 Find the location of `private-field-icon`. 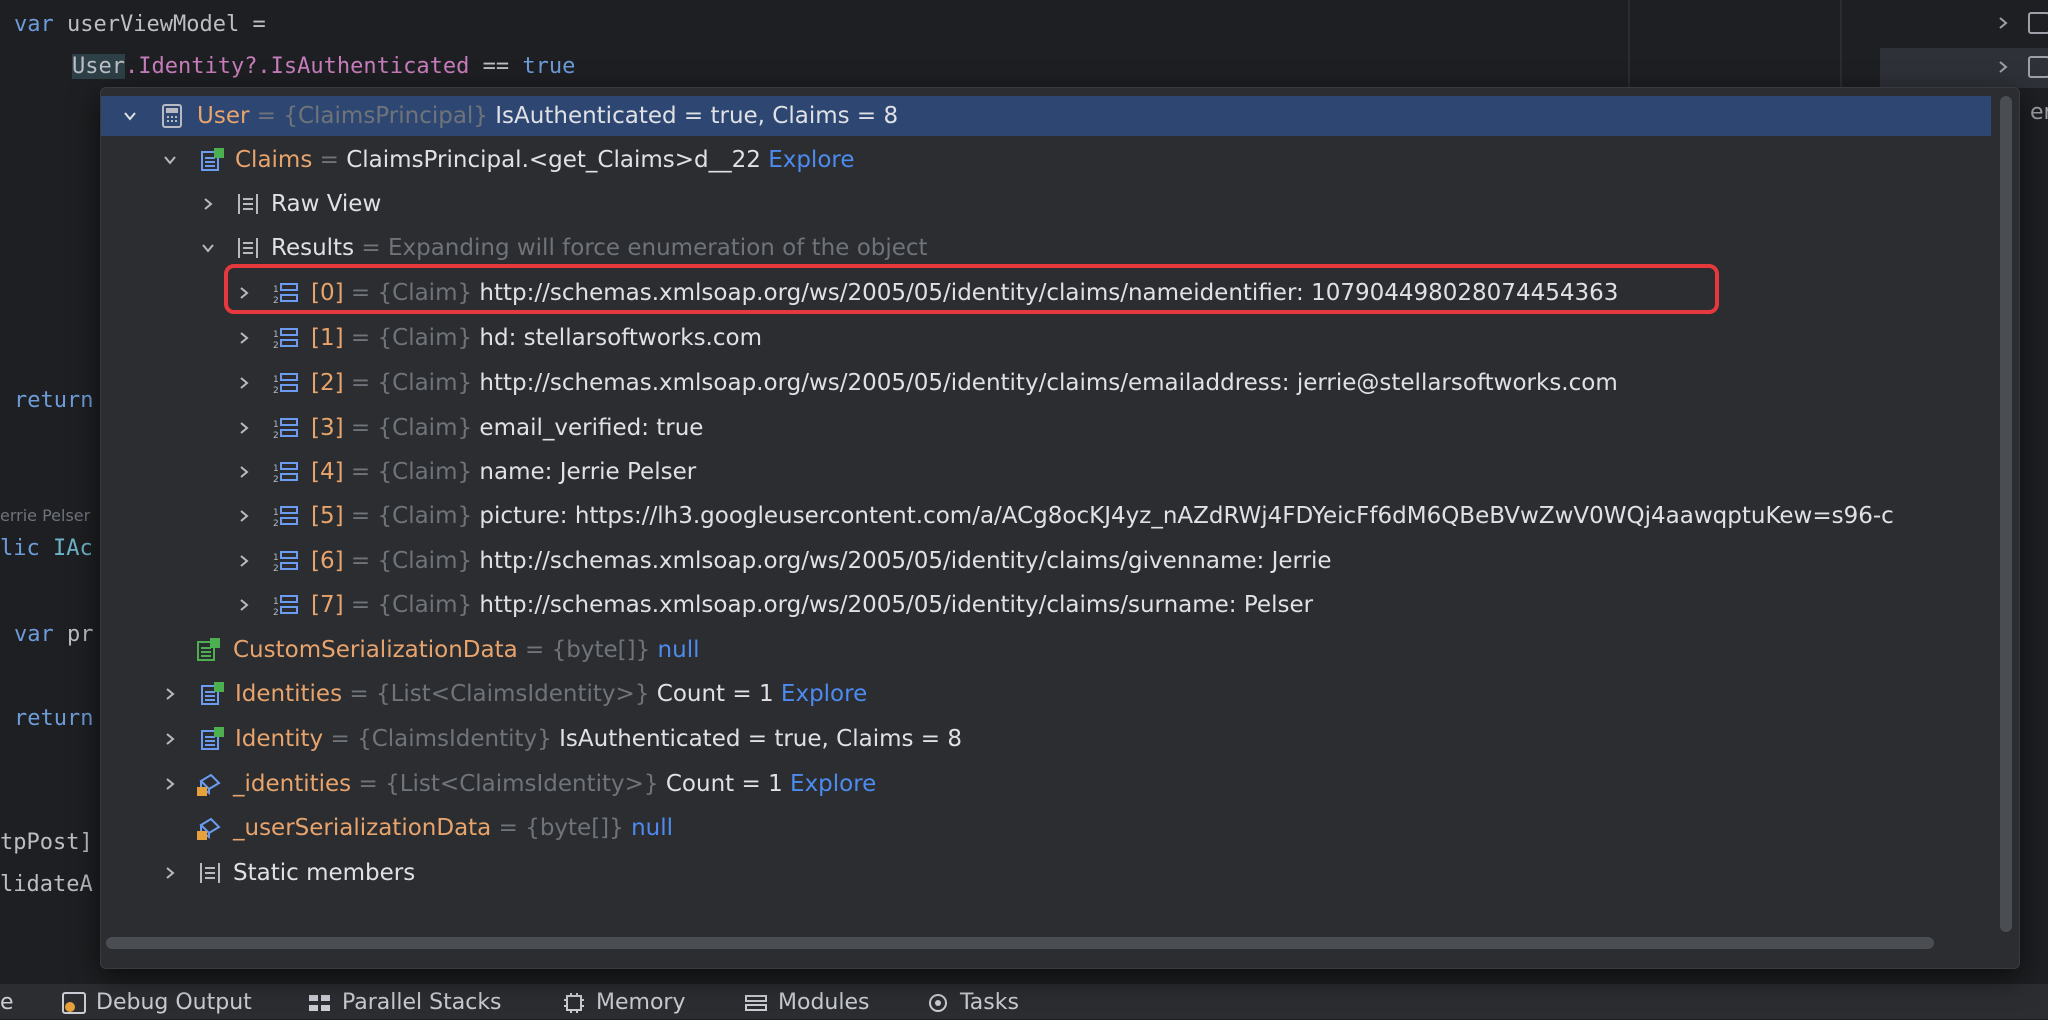

private-field-icon is located at coordinates (209, 828).